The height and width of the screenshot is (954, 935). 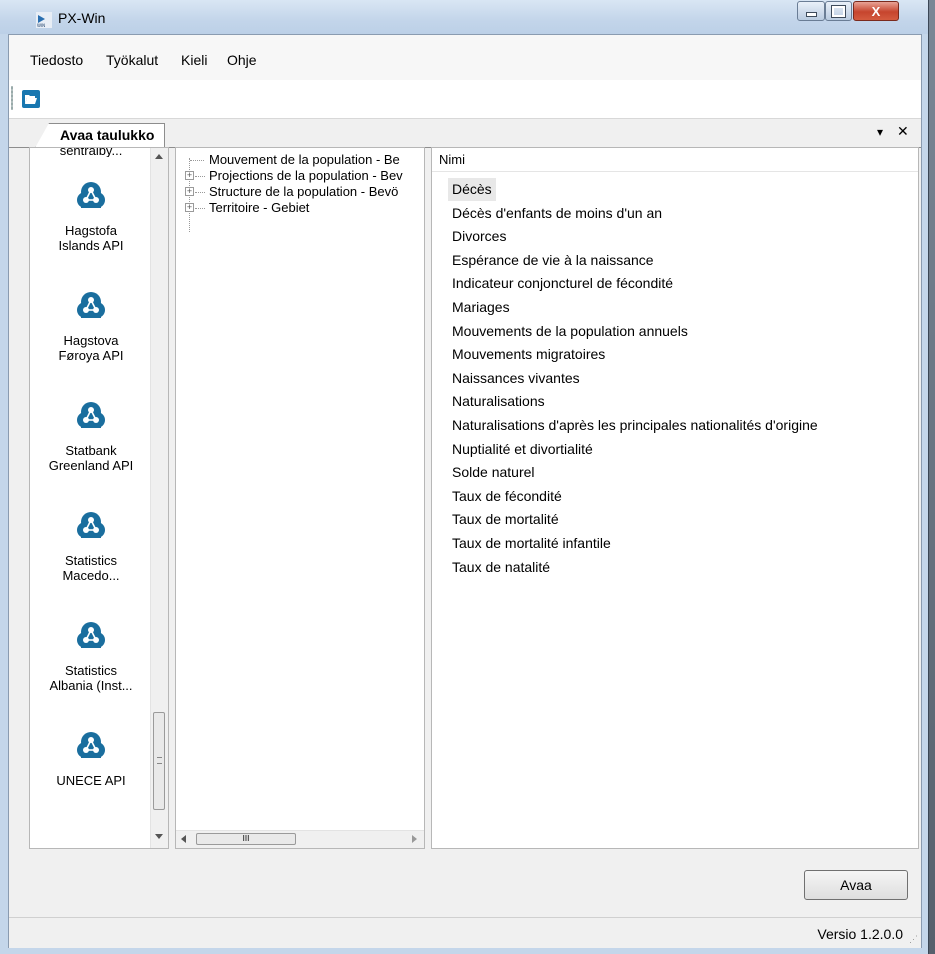 What do you see at coordinates (479, 236) in the screenshot?
I see `table-list-item: Divorces` at bounding box center [479, 236].